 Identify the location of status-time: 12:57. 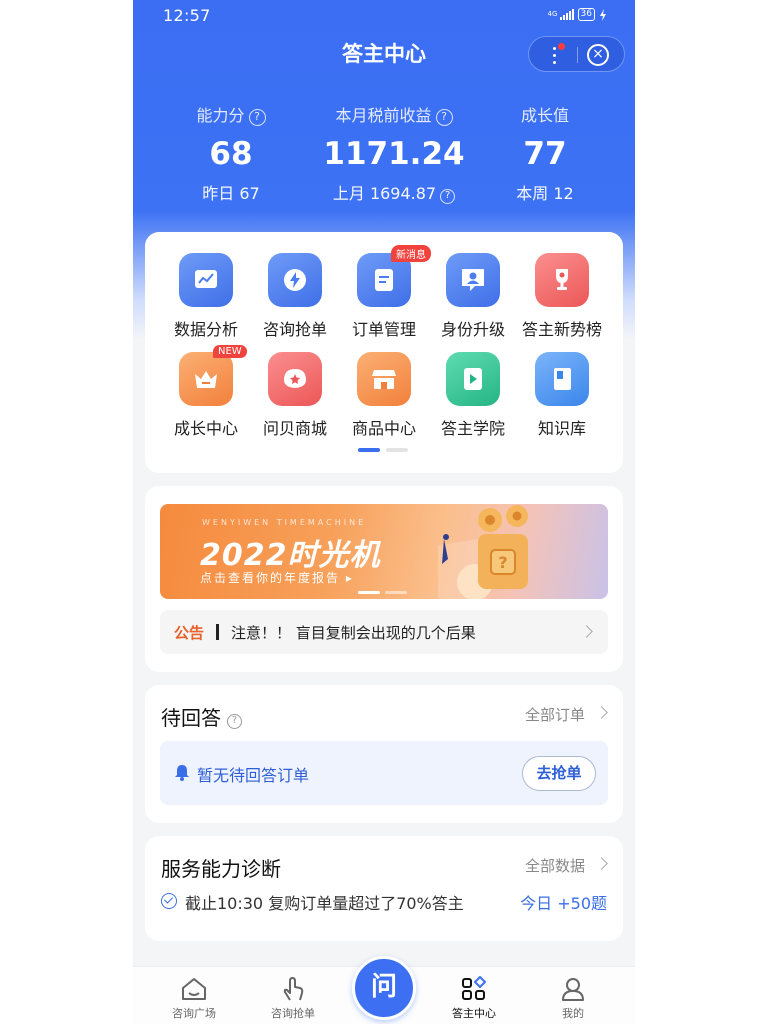
(187, 15).